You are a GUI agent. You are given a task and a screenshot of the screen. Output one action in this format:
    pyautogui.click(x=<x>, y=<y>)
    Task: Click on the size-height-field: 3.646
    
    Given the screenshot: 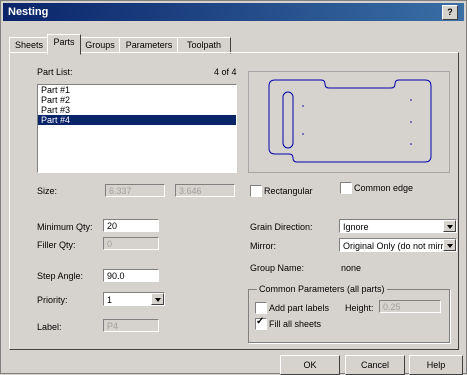 What is the action you would take?
    pyautogui.click(x=205, y=190)
    